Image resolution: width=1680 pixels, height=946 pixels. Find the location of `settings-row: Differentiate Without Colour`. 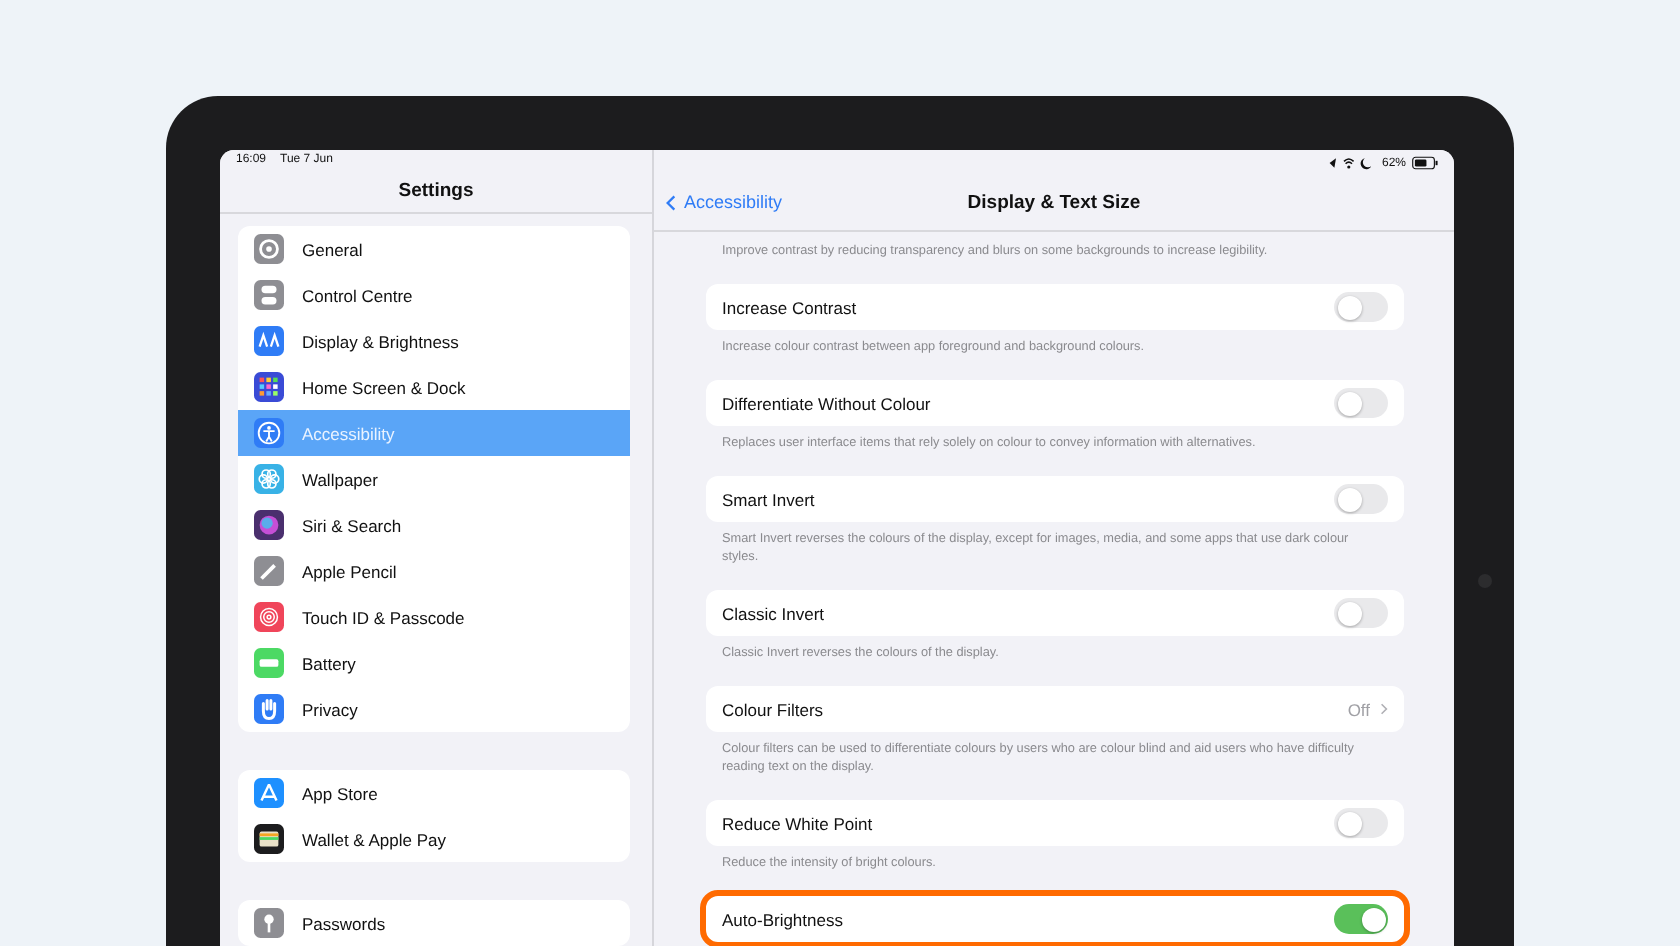

settings-row: Differentiate Without Colour is located at coordinates (1055, 403).